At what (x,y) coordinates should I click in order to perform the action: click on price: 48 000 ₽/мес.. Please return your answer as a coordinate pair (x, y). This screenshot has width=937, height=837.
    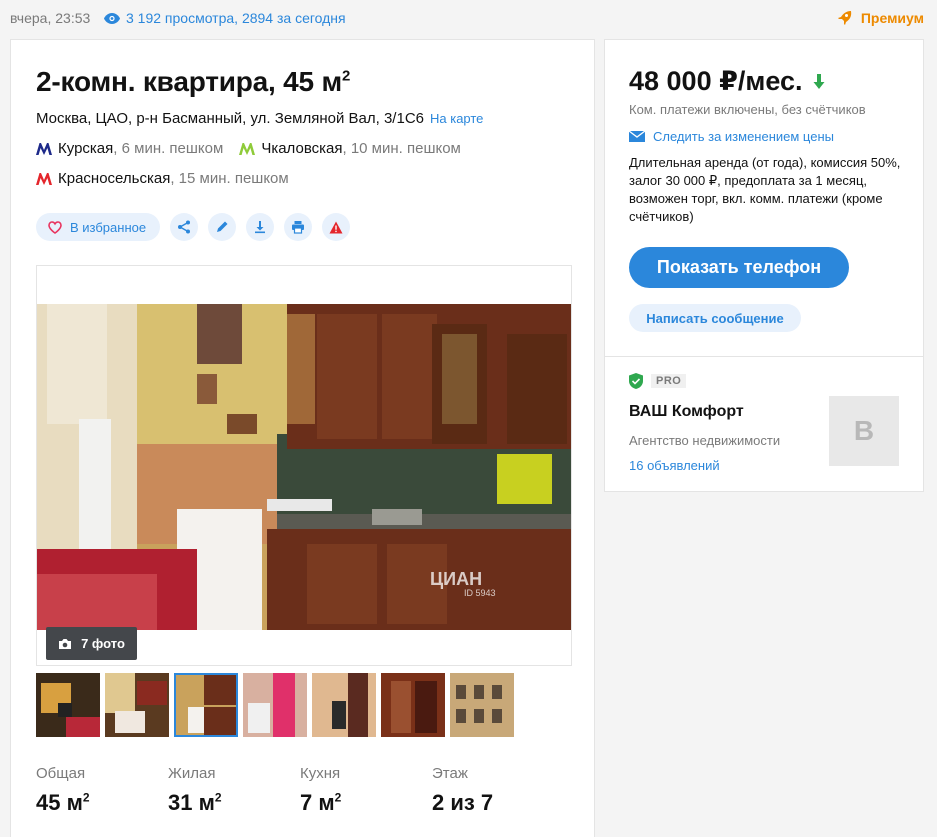
    Looking at the image, I should click on (727, 81).